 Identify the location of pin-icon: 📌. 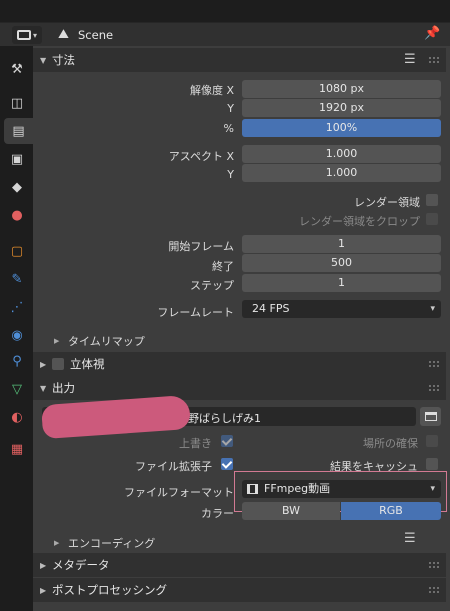
(432, 33).